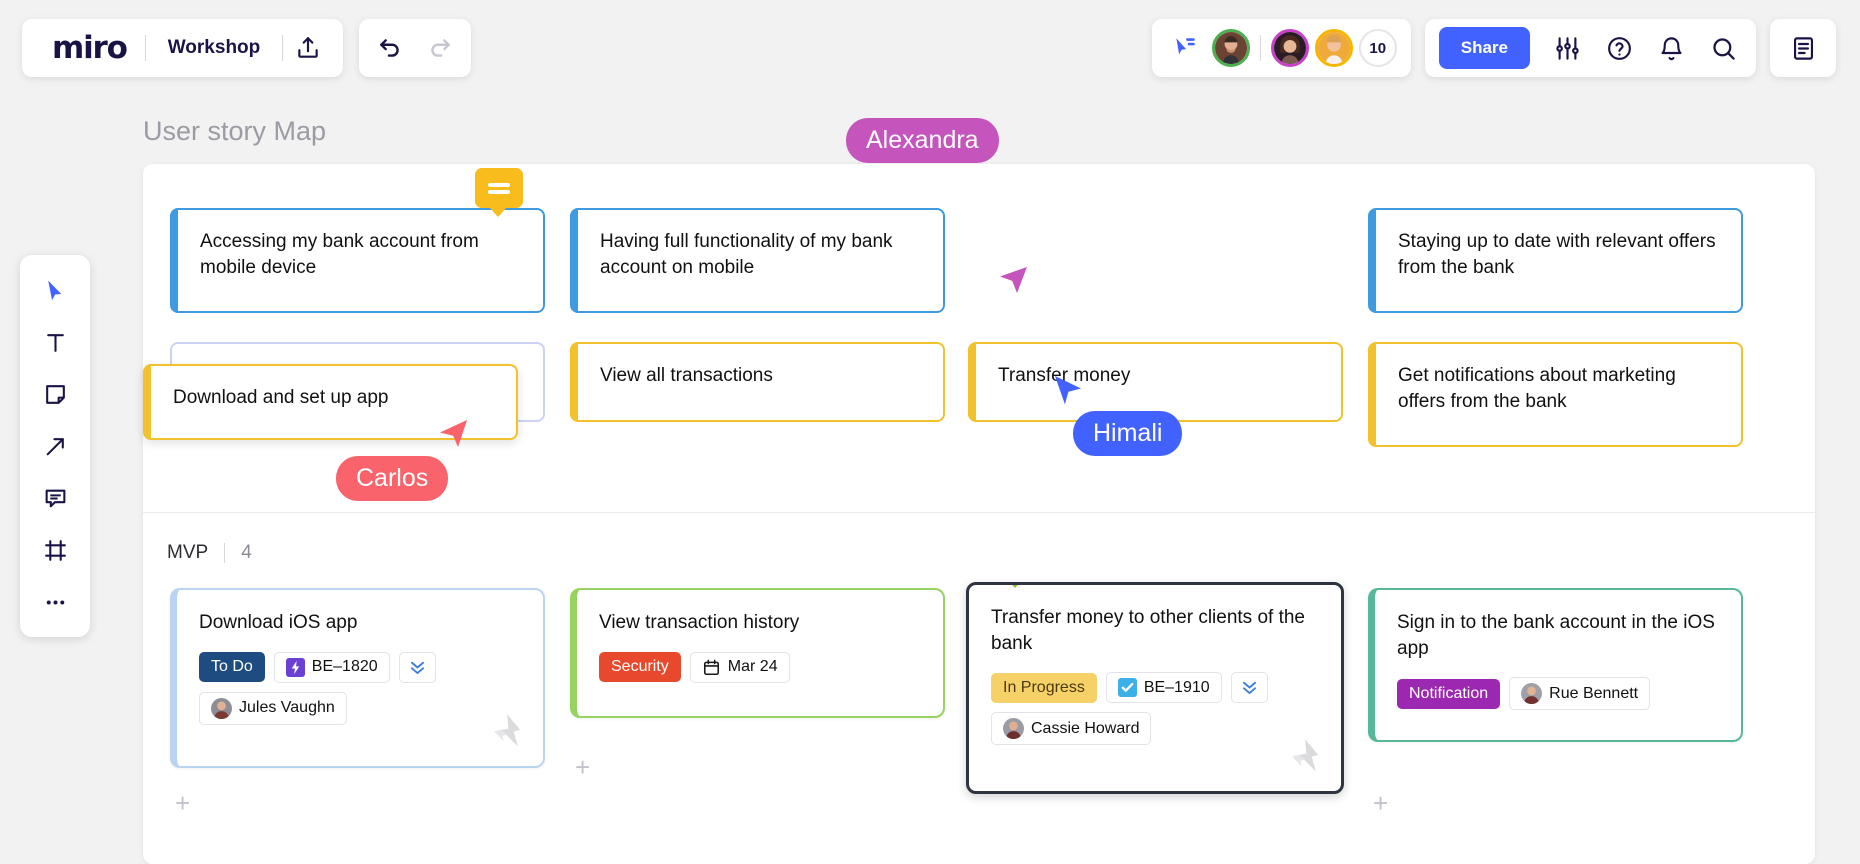 This screenshot has width=1860, height=864. Describe the element at coordinates (55, 602) in the screenshot. I see `more-tools` at that location.